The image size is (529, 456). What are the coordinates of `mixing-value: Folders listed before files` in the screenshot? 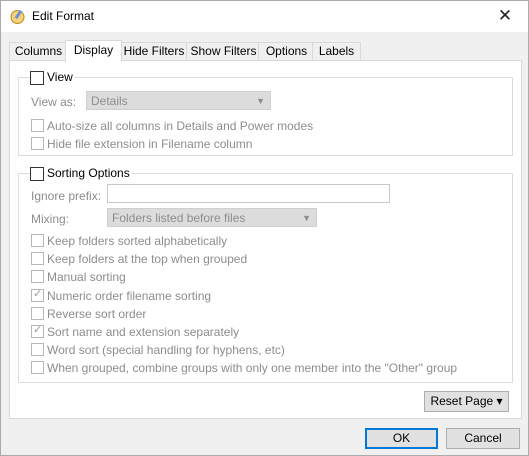 It's located at (179, 218).